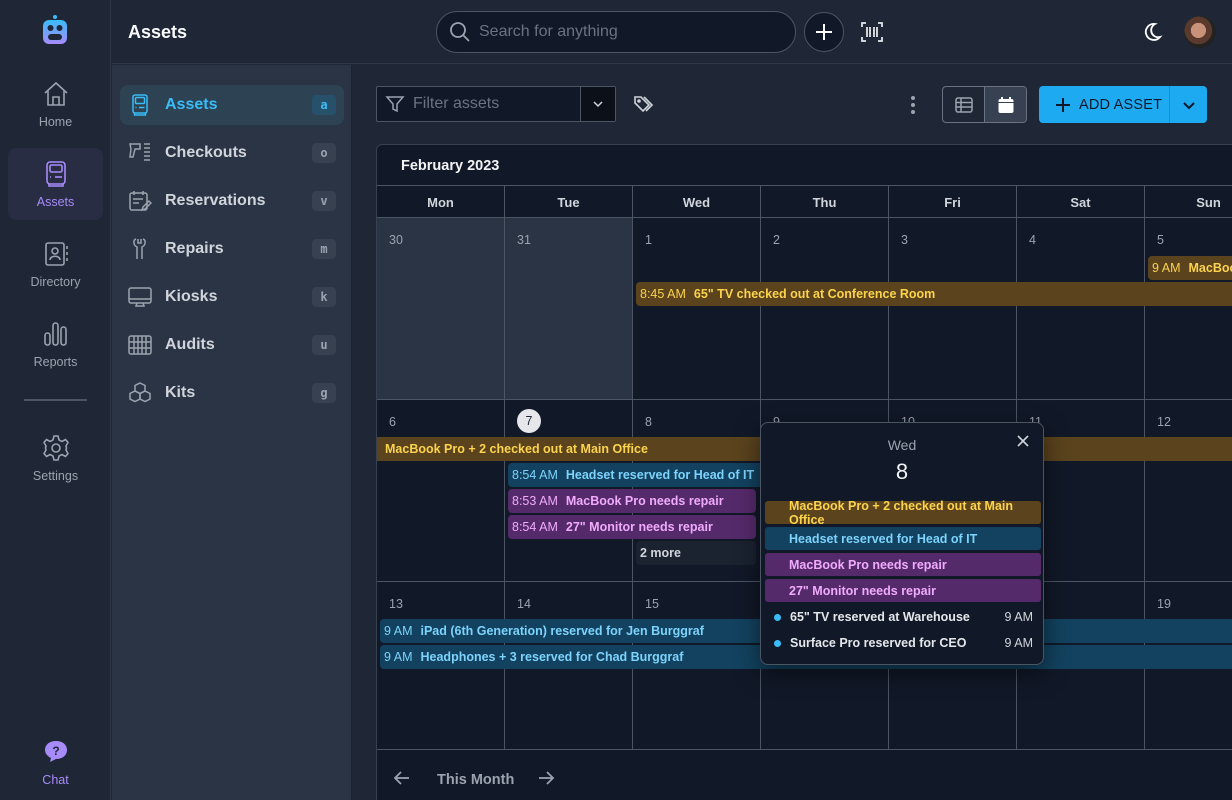  I want to click on show-more-events-link: 2 more, so click(696, 553).